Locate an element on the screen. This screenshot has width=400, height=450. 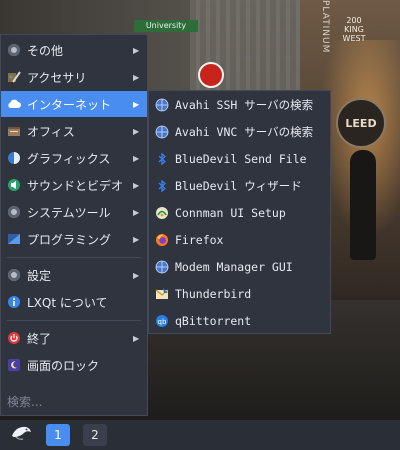
submenu-item-label: Thunderbird is located at coordinates (213, 294).